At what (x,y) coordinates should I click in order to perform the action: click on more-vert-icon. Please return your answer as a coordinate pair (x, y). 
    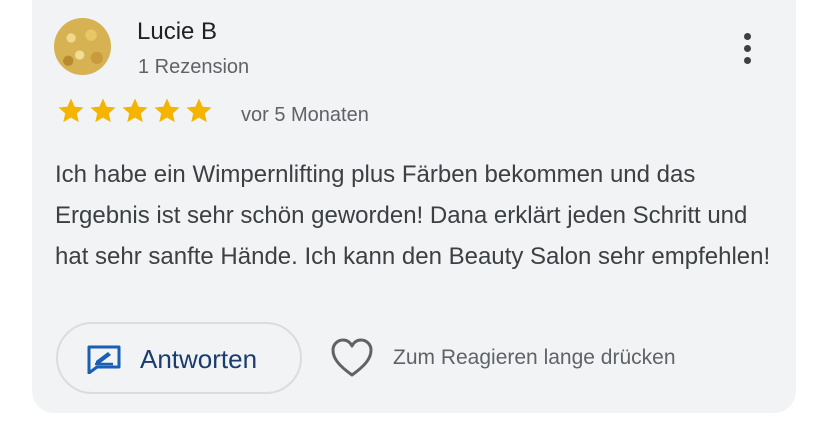
    Looking at the image, I should click on (747, 48).